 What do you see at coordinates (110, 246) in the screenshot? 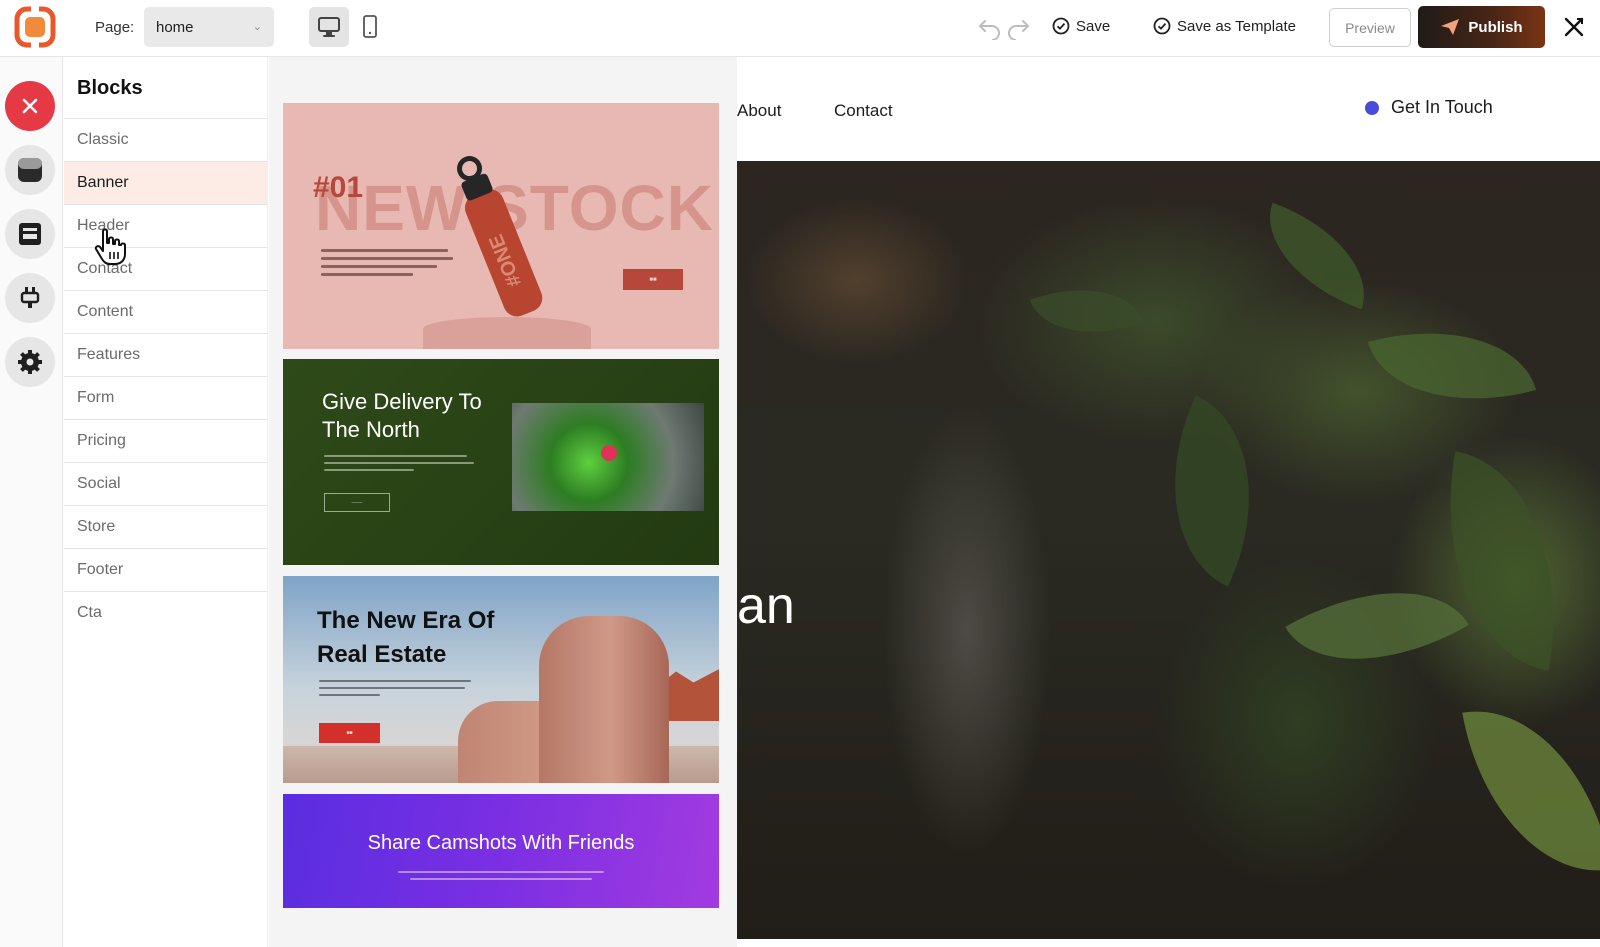
I see `pointer-hand-icon` at bounding box center [110, 246].